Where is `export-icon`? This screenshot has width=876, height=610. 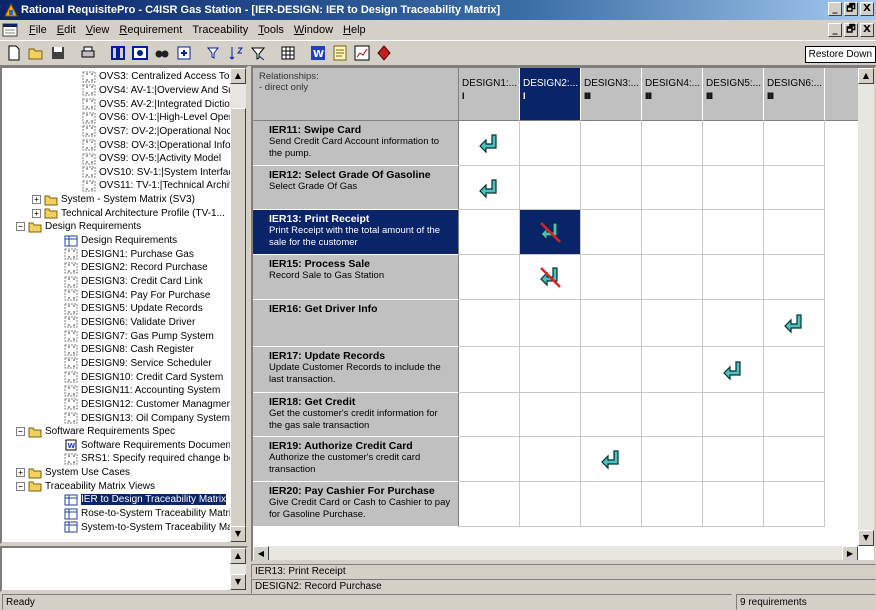 export-icon is located at coordinates (184, 53).